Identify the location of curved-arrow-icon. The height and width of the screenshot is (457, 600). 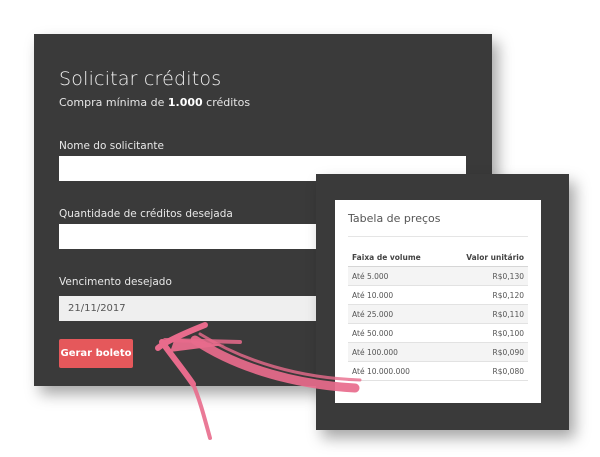
(258, 381).